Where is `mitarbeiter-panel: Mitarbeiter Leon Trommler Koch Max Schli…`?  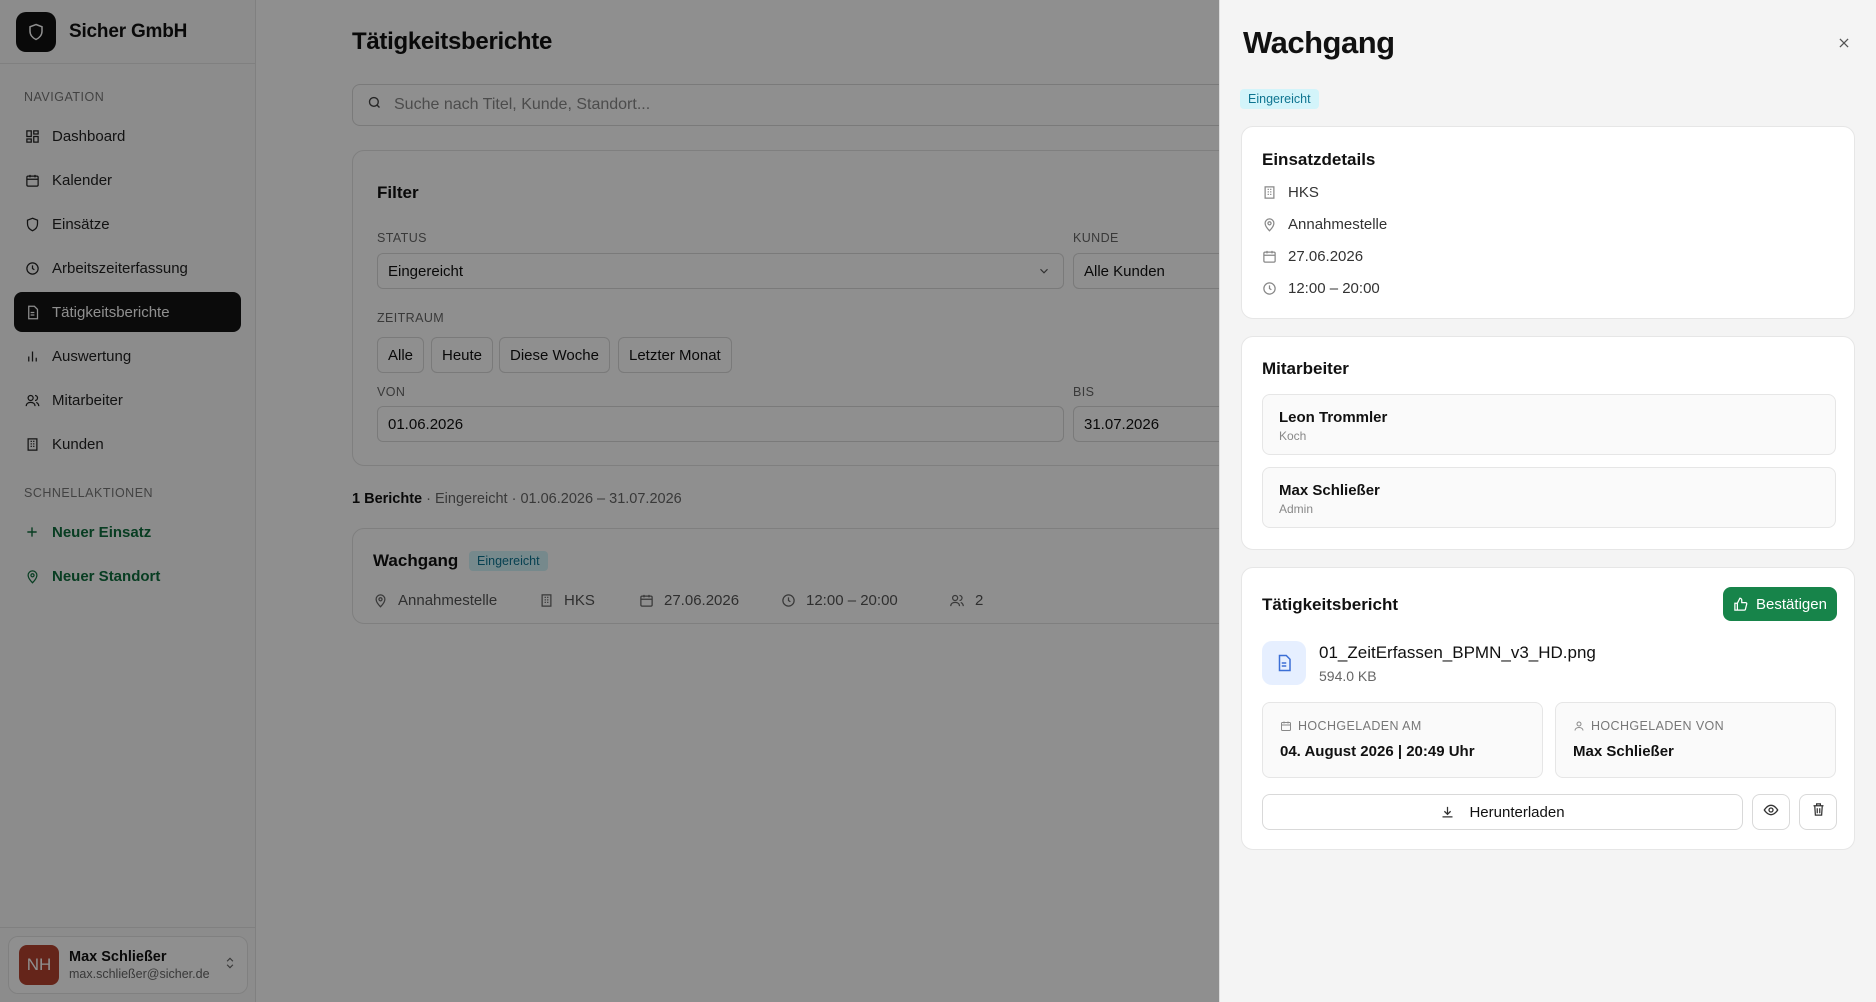 mitarbeiter-panel: Mitarbeiter Leon Trommler Koch Max Schli… is located at coordinates (1548, 443).